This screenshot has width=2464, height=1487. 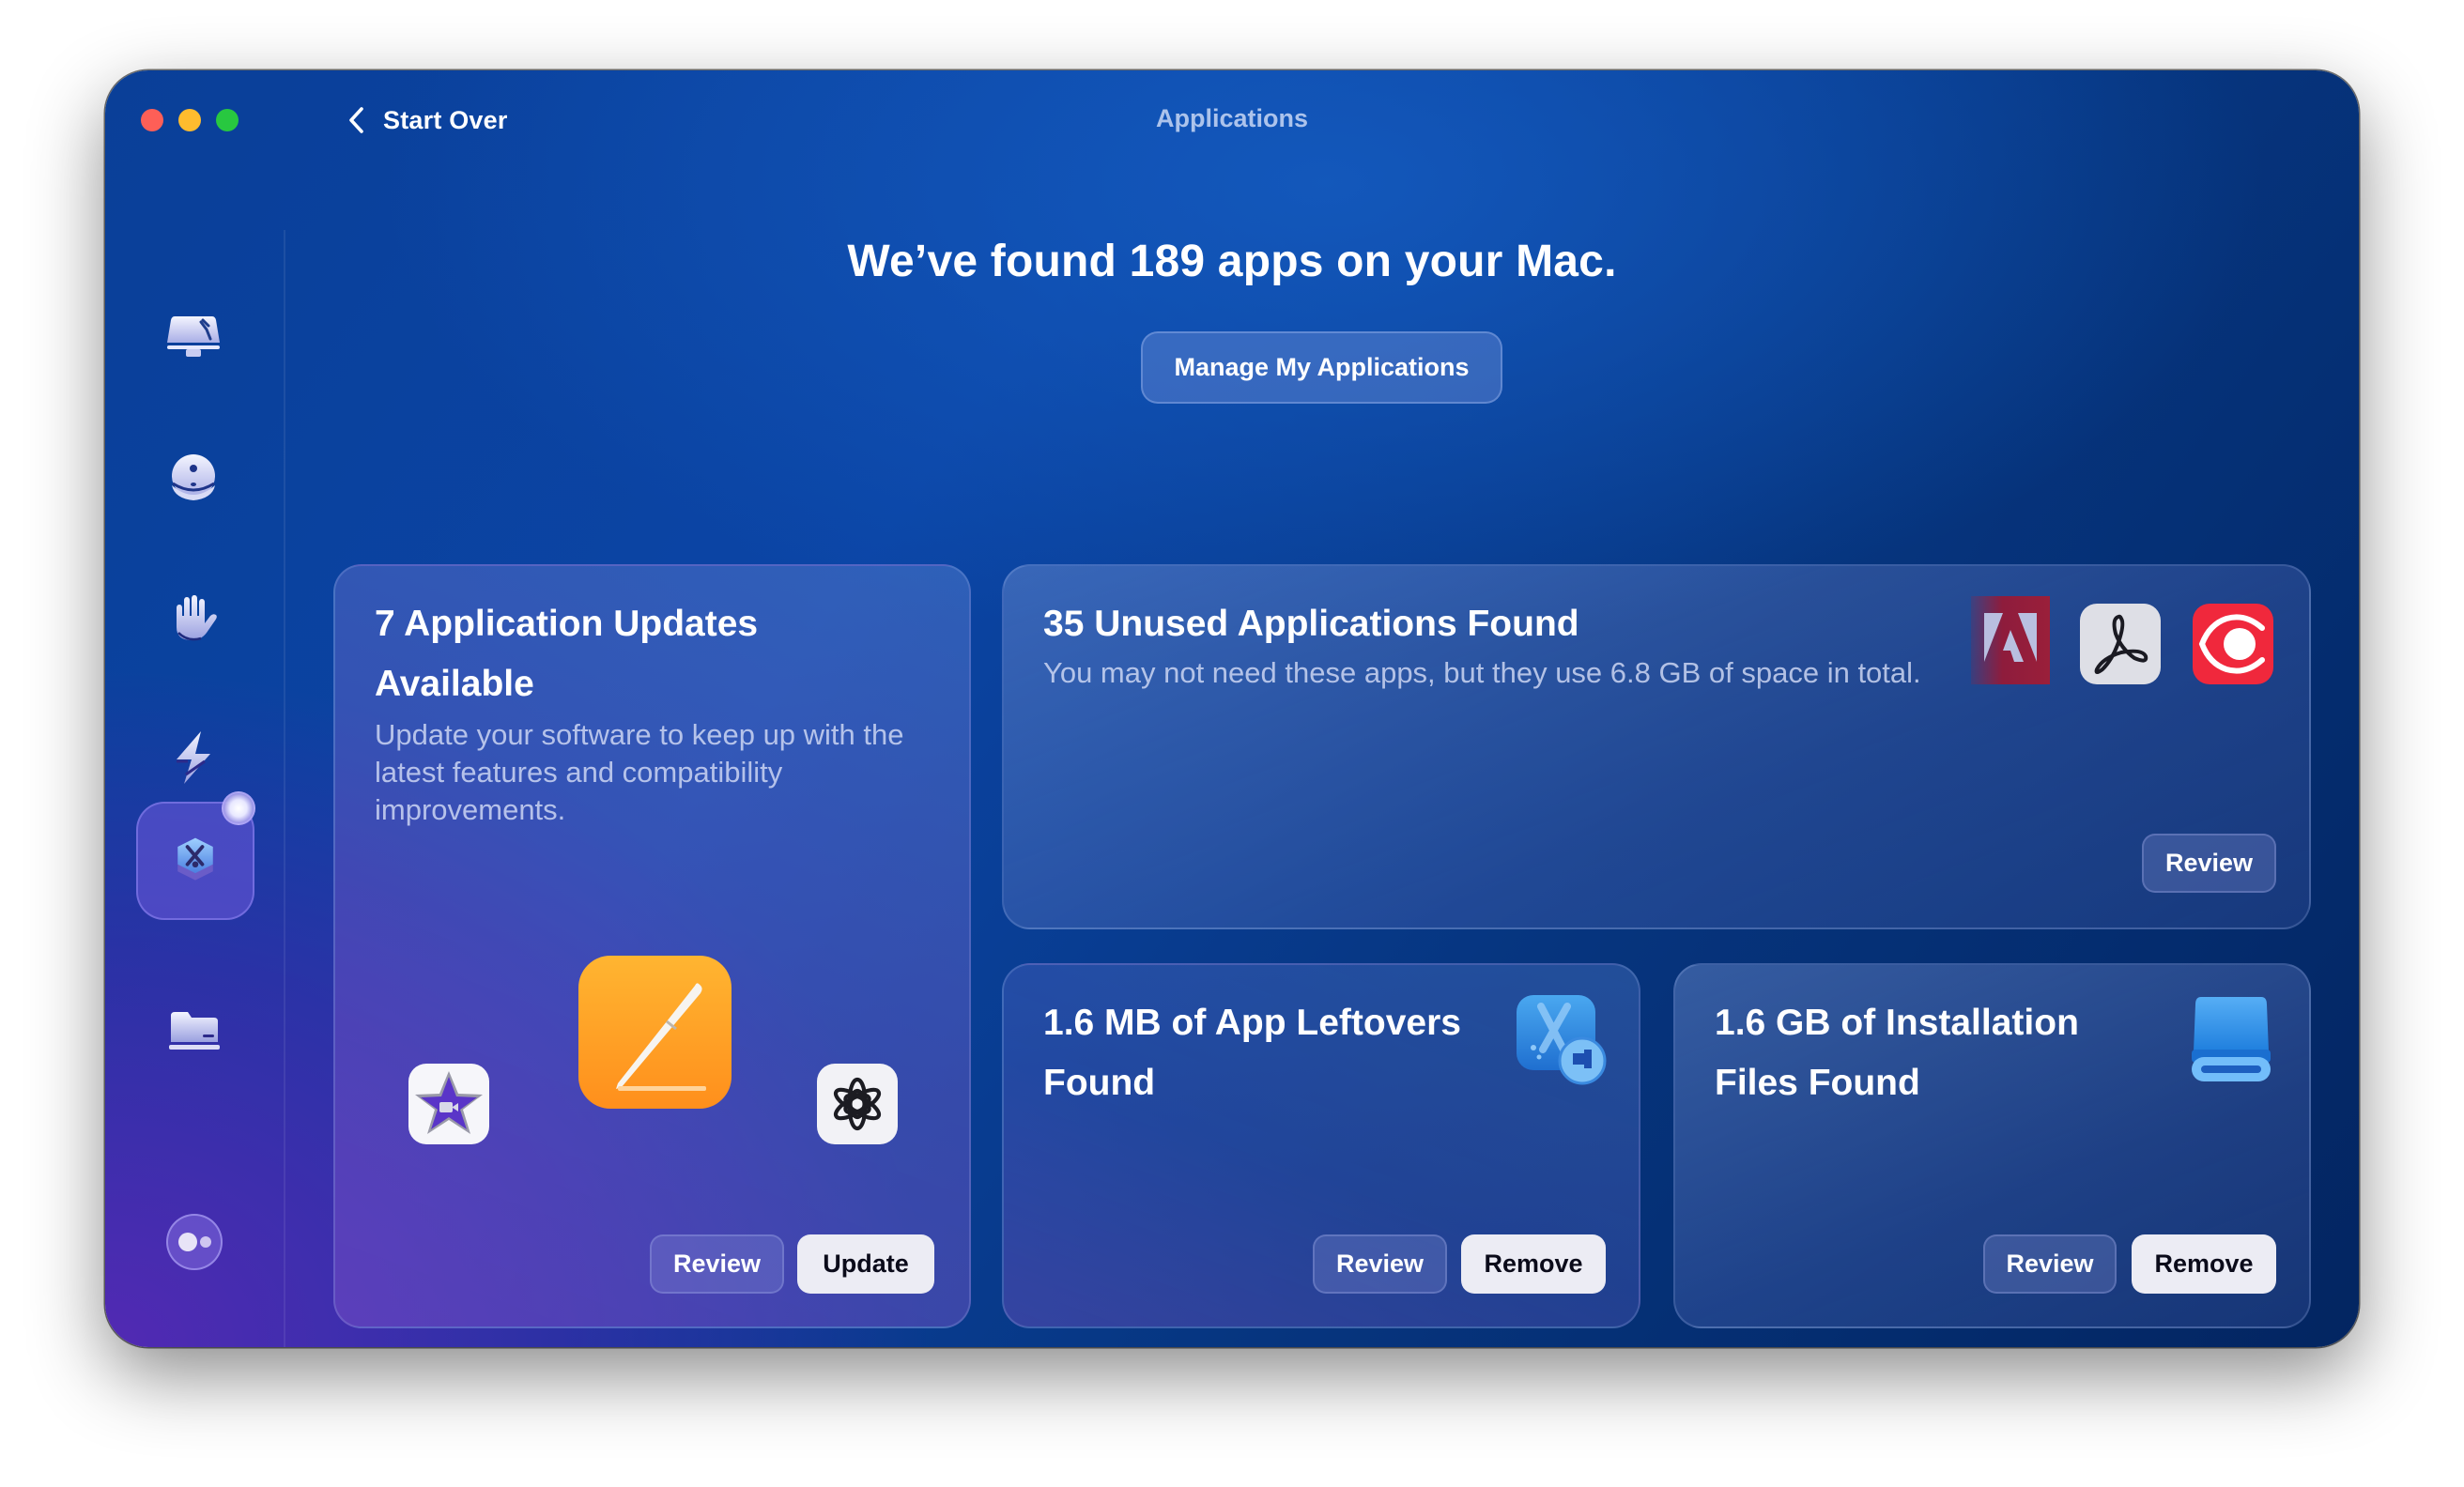 I want to click on unused-review-button: Review, so click(x=2209, y=863).